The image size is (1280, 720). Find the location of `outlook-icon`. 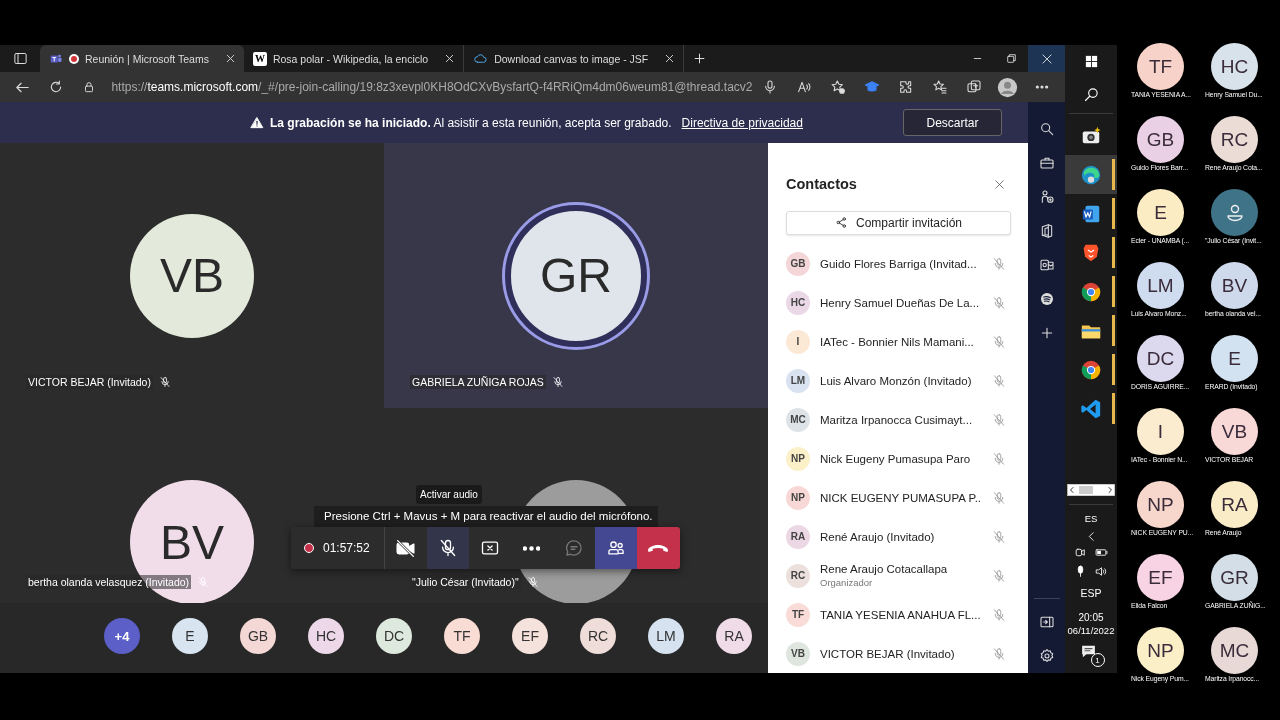

outlook-icon is located at coordinates (1046, 265).